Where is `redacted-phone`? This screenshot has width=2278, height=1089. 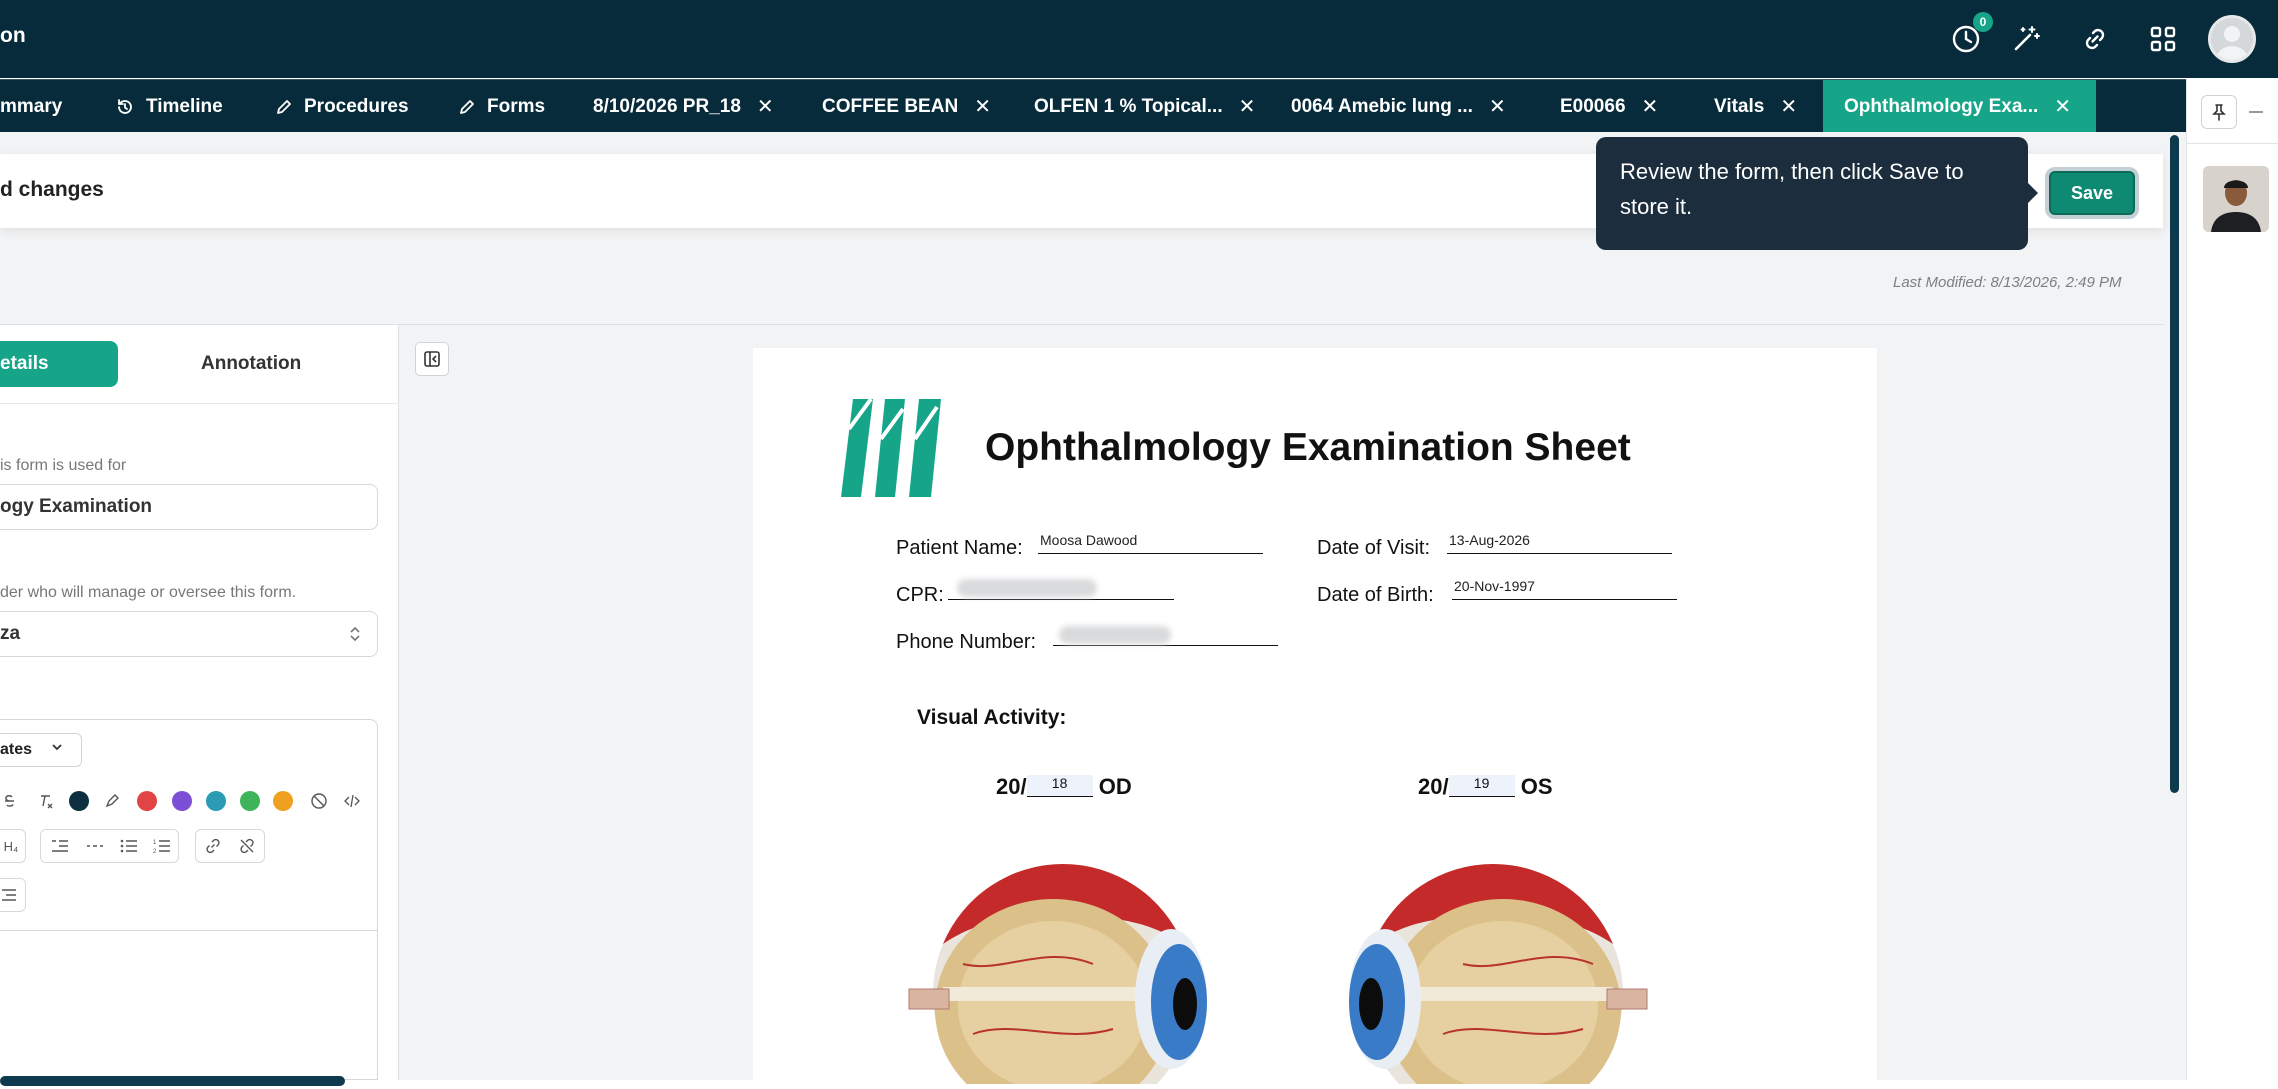 redacted-phone is located at coordinates (1115, 635).